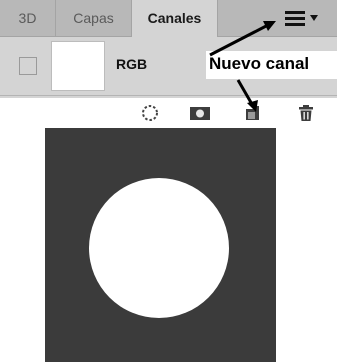  What do you see at coordinates (28, 66) in the screenshot?
I see `visibility-toggle` at bounding box center [28, 66].